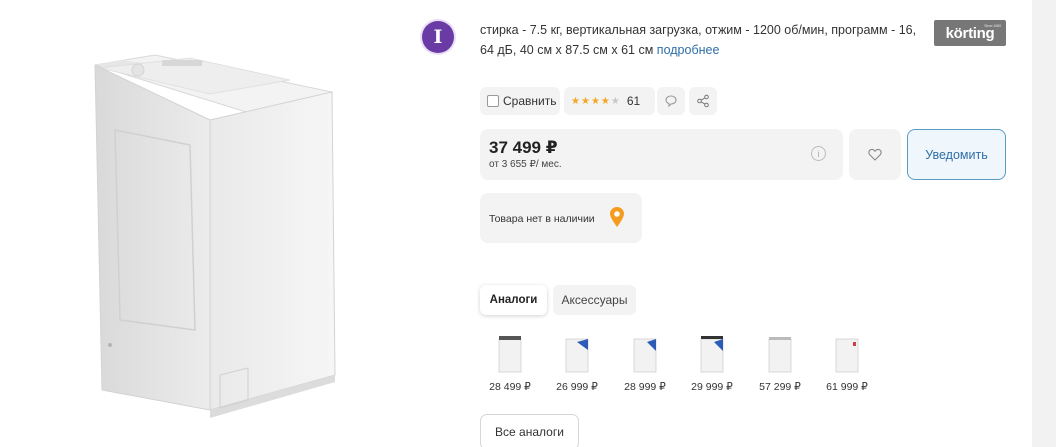 The image size is (1056, 447). Describe the element at coordinates (525, 164) in the screenshot. I see `credit-price: от 3 655 ₽/ мес.` at that location.